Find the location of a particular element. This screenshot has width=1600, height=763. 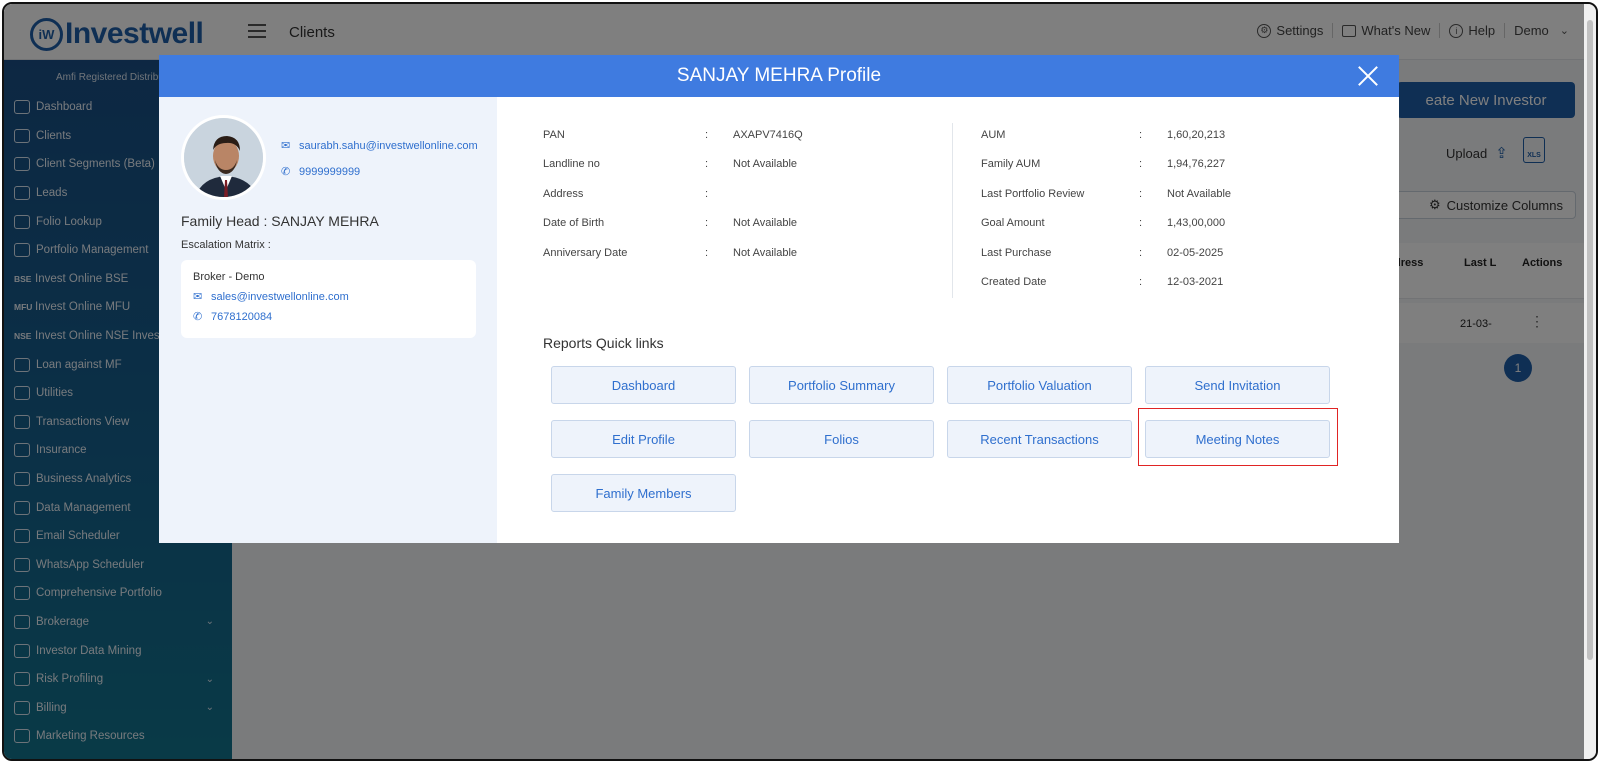

detail-row: AUM: 1,60,20,213 is located at coordinates (1181, 143).